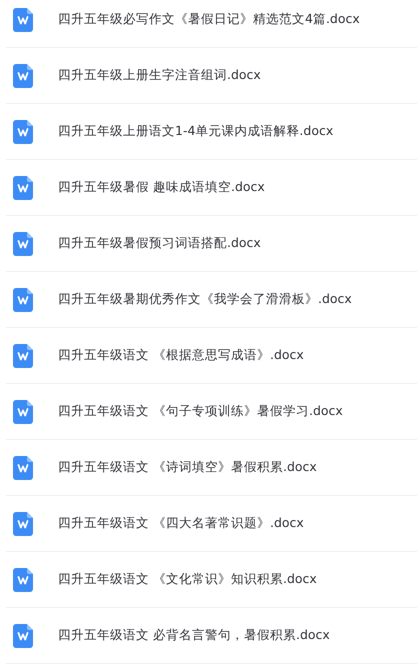 The image size is (417, 664). What do you see at coordinates (194, 635) in the screenshot?
I see `file-name: 四升五年级语文 必背名言警句，暑假积累.docx` at bounding box center [194, 635].